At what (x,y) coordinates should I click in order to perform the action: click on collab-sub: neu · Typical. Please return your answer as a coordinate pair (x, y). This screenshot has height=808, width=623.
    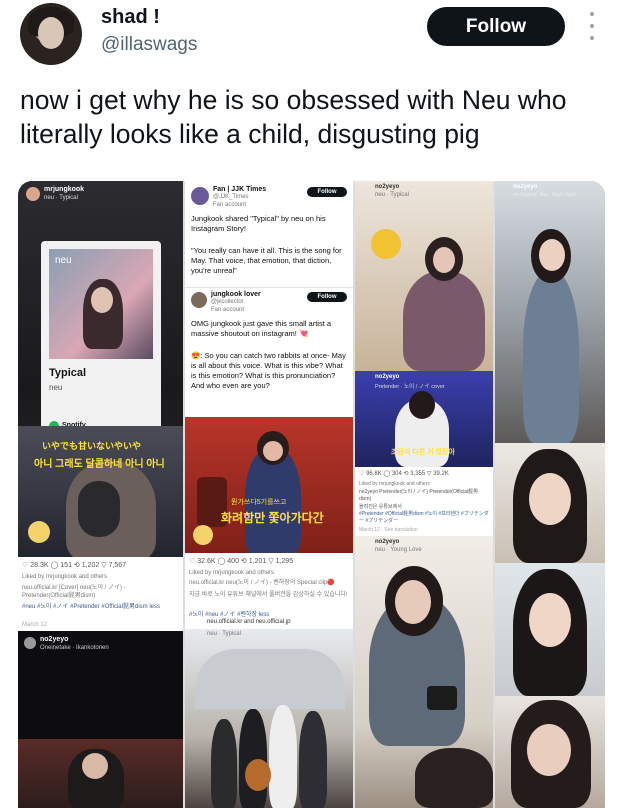
    Looking at the image, I should click on (224, 634).